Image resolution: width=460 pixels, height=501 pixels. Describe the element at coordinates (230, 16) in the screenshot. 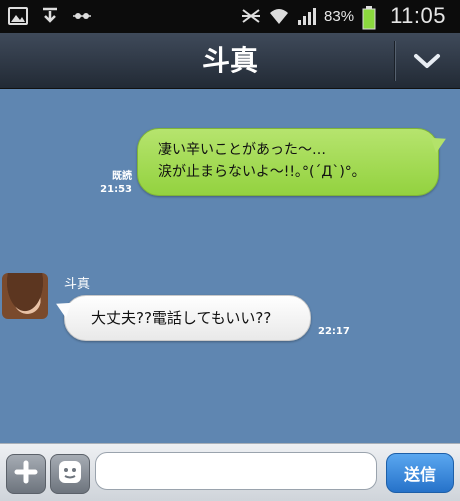

I see `status-bar: 83% 11:05` at that location.